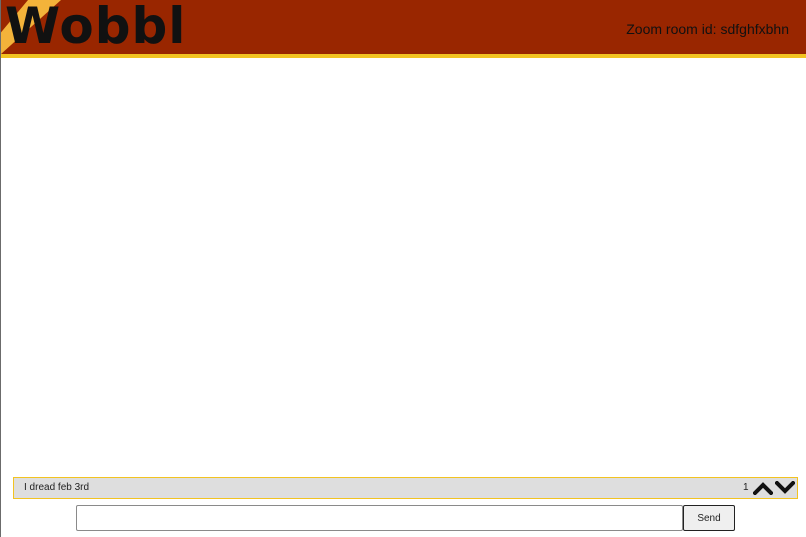  I want to click on message-item: I dread feb 3rd 1, so click(405, 488).